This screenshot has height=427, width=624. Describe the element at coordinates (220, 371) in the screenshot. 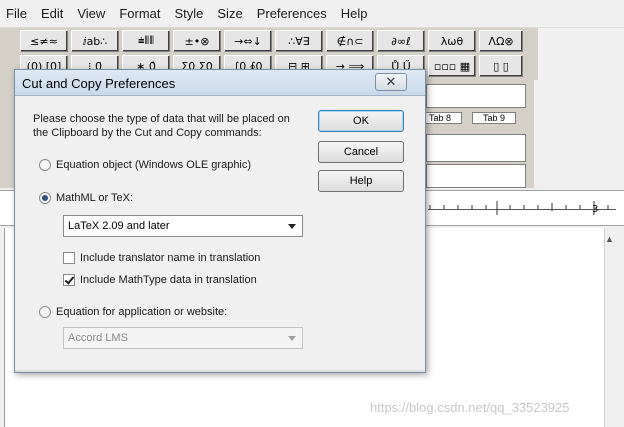

I see `dialog-bottom-edge` at that location.